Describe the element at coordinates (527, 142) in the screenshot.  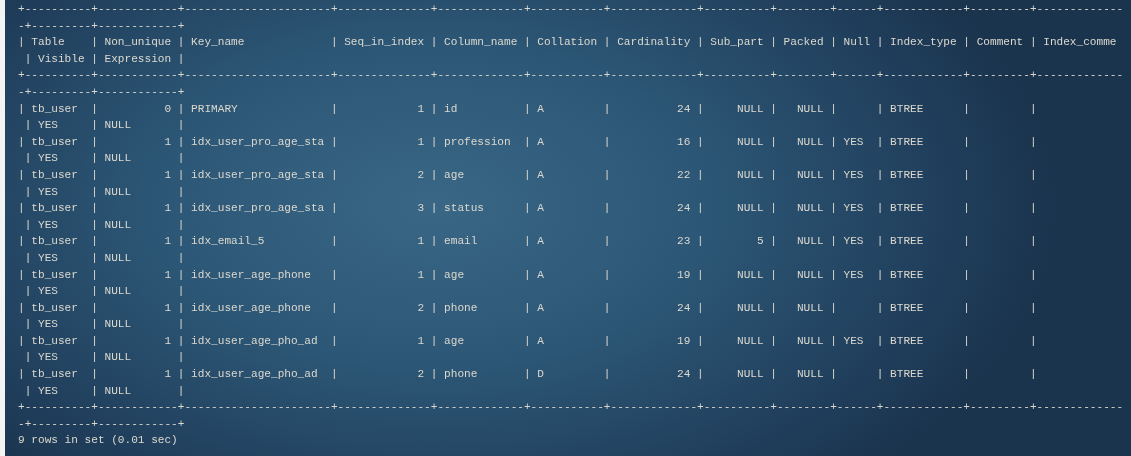
I see `terminal-line: | tb_user | 1 | idx_user_pro_age_sta | 1 | profession | A | 16 | NULL | NULL | YES | BTREE | |` at that location.